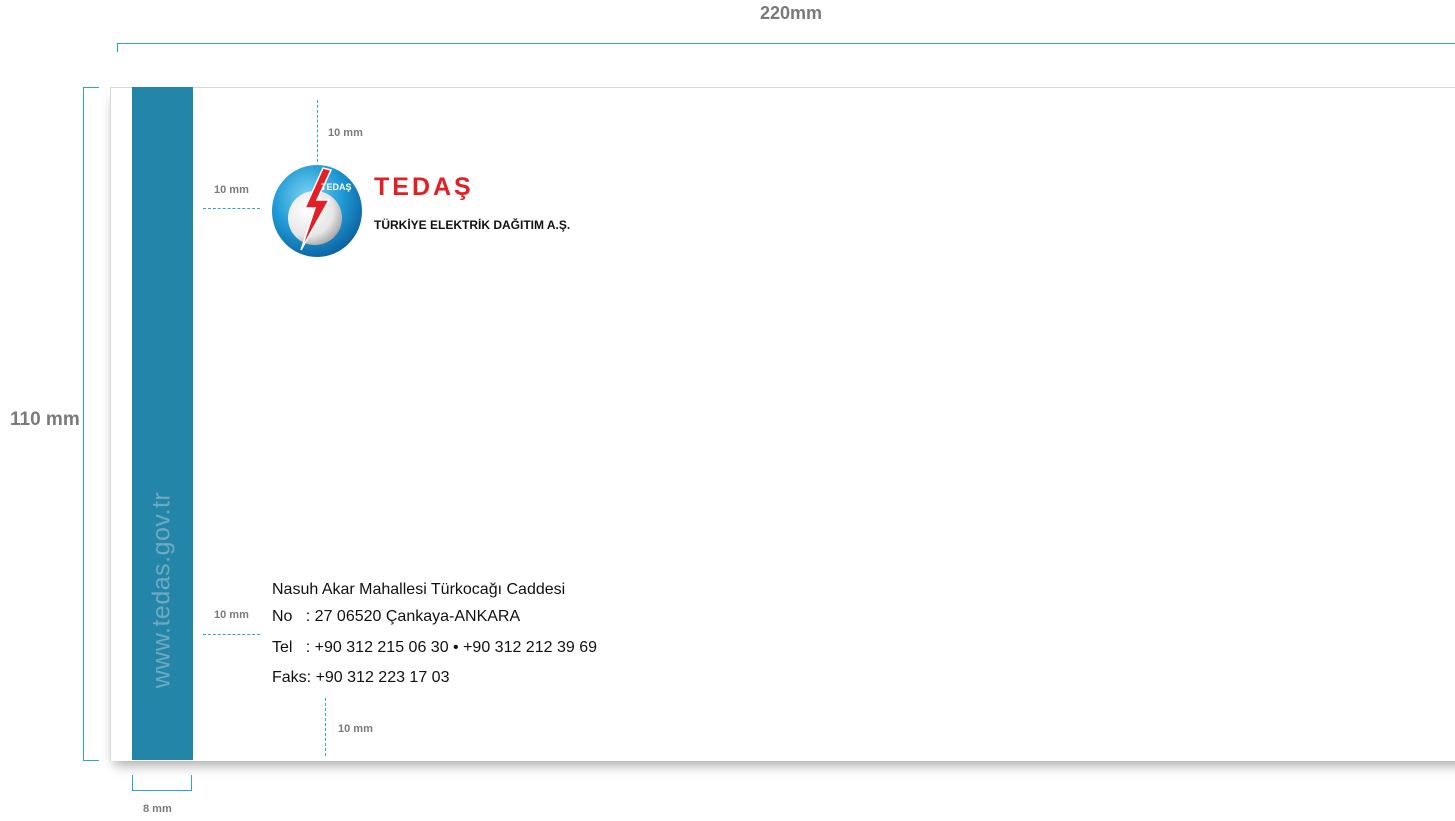  Describe the element at coordinates (161, 590) in the screenshot. I see `website-text: www.tedas.gov.tr` at that location.